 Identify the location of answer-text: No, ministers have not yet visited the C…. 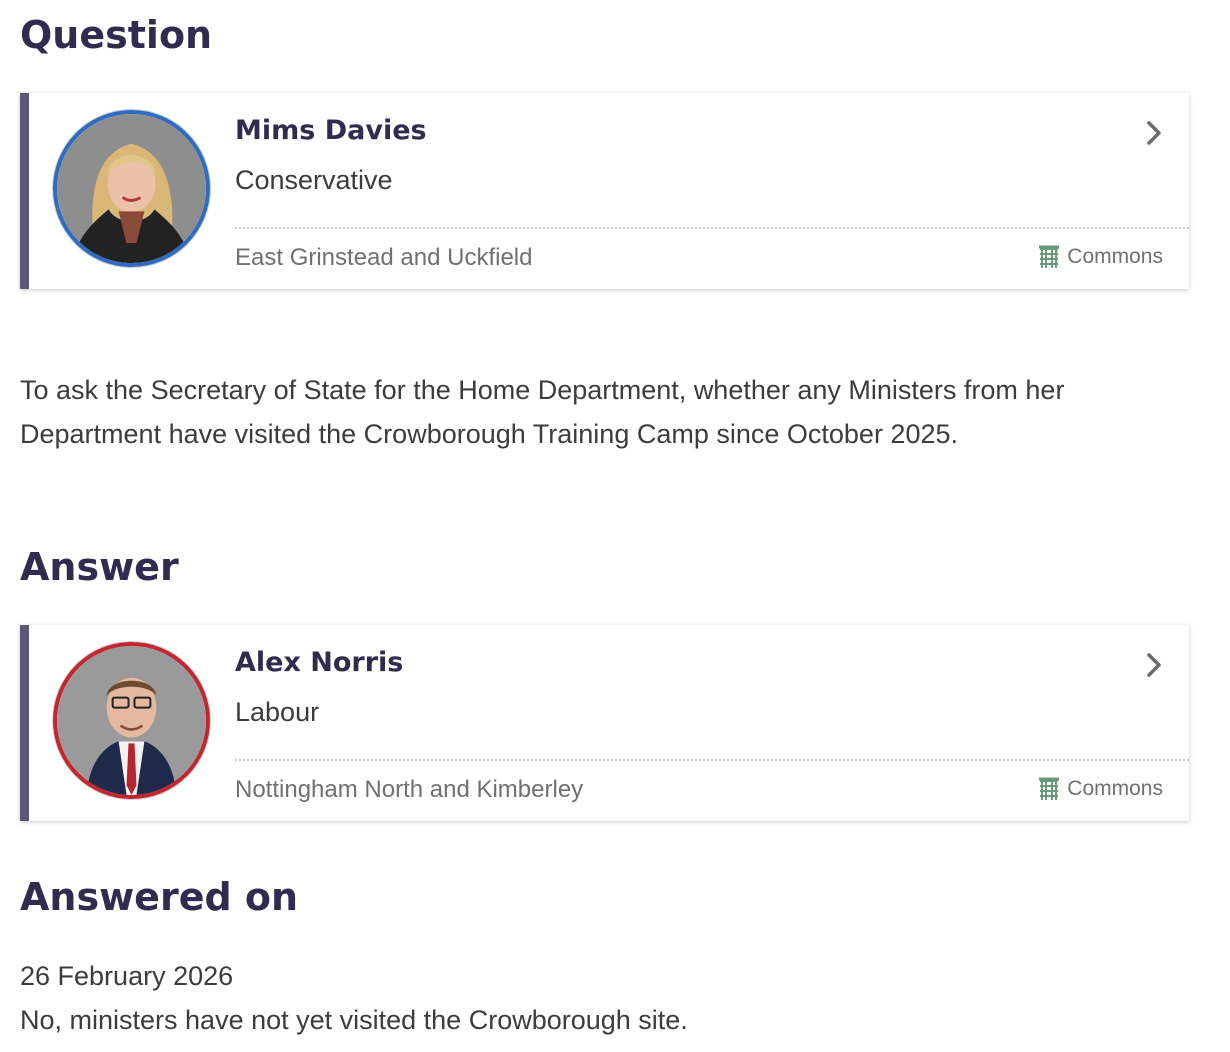
(354, 1020).